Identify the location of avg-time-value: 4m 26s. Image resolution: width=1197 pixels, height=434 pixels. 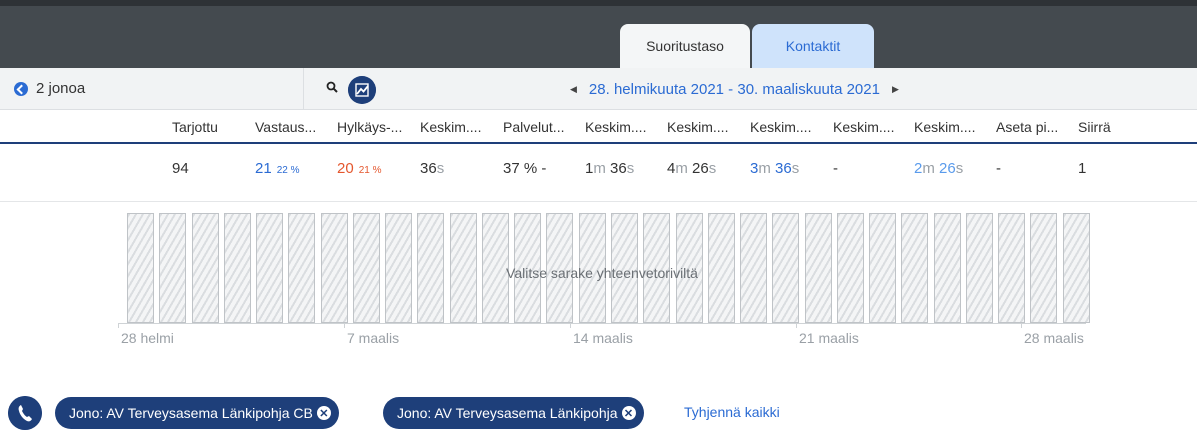
(691, 168).